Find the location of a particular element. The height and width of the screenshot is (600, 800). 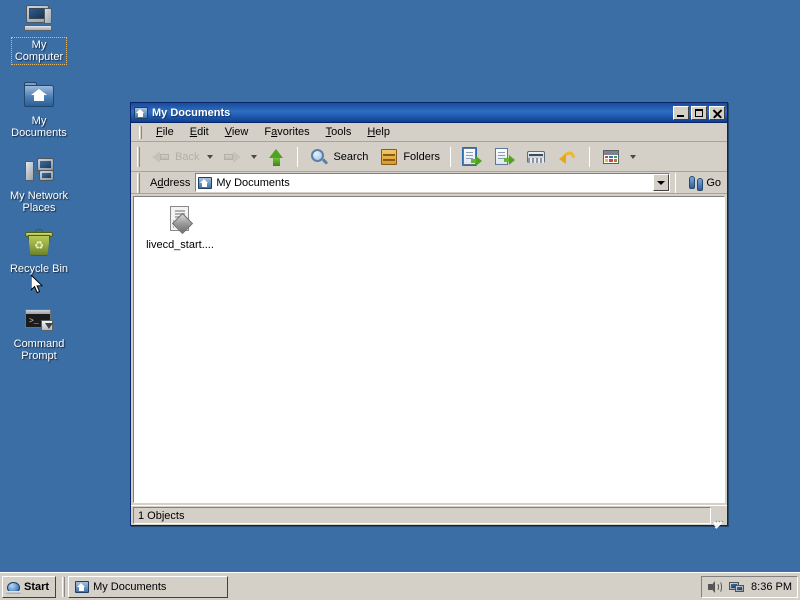

menu-tools: Tools is located at coordinates (339, 132).